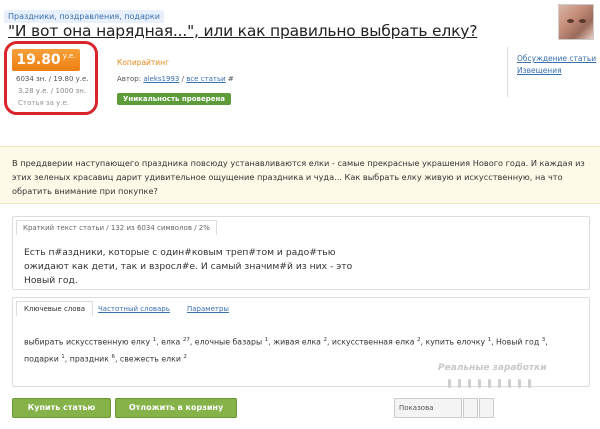 The height and width of the screenshot is (429, 600). What do you see at coordinates (576, 22) in the screenshot?
I see `author-avatar` at bounding box center [576, 22].